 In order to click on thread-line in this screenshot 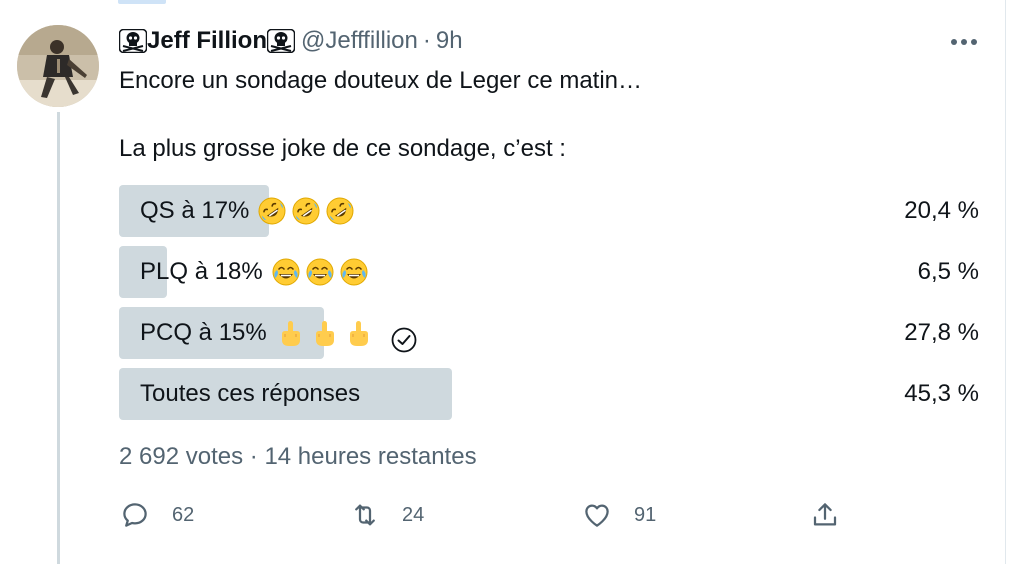, I will do `click(58, 338)`.